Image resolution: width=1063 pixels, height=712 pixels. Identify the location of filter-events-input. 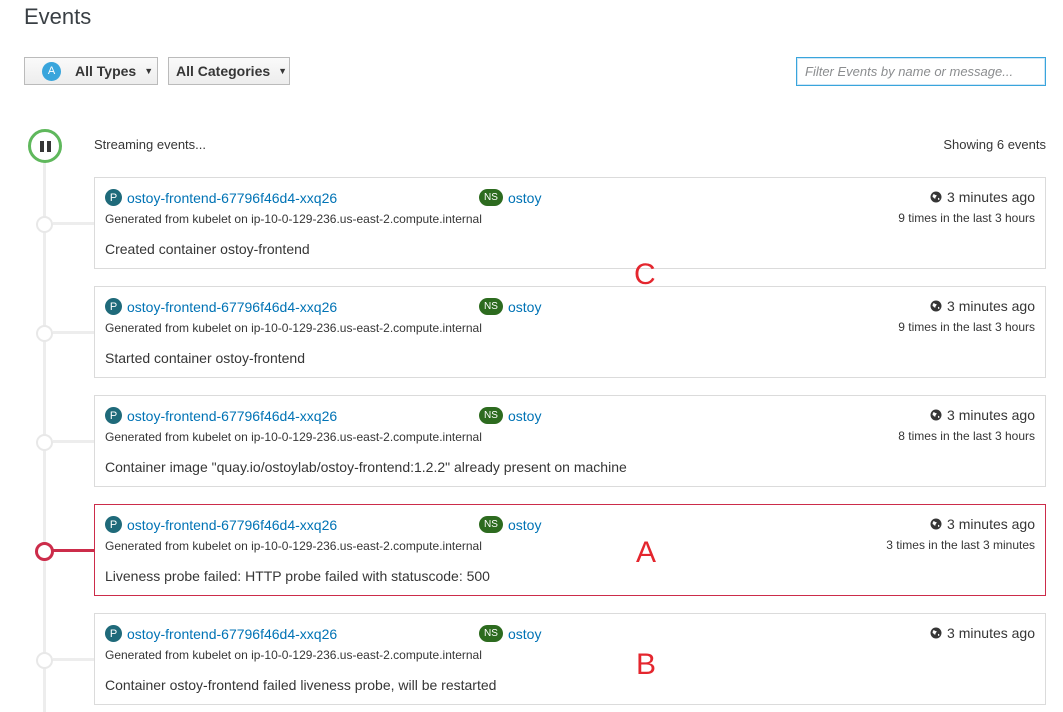
(921, 71).